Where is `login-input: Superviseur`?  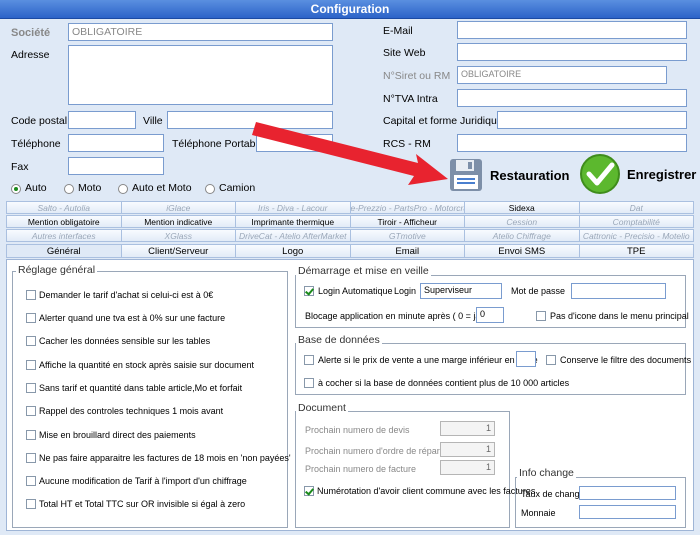
login-input: Superviseur is located at coordinates (461, 291).